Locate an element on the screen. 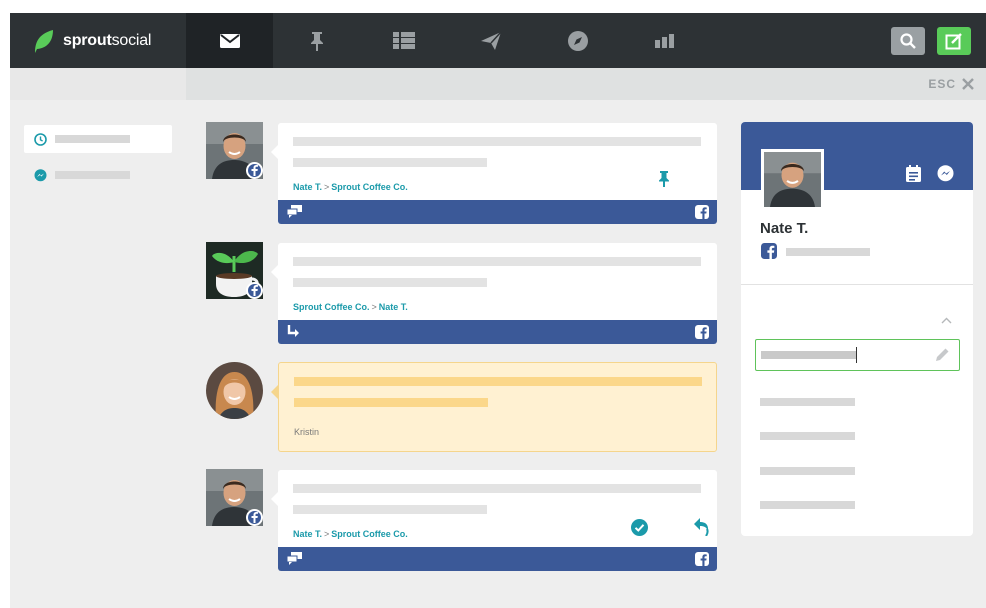  notes-button is located at coordinates (913, 176).